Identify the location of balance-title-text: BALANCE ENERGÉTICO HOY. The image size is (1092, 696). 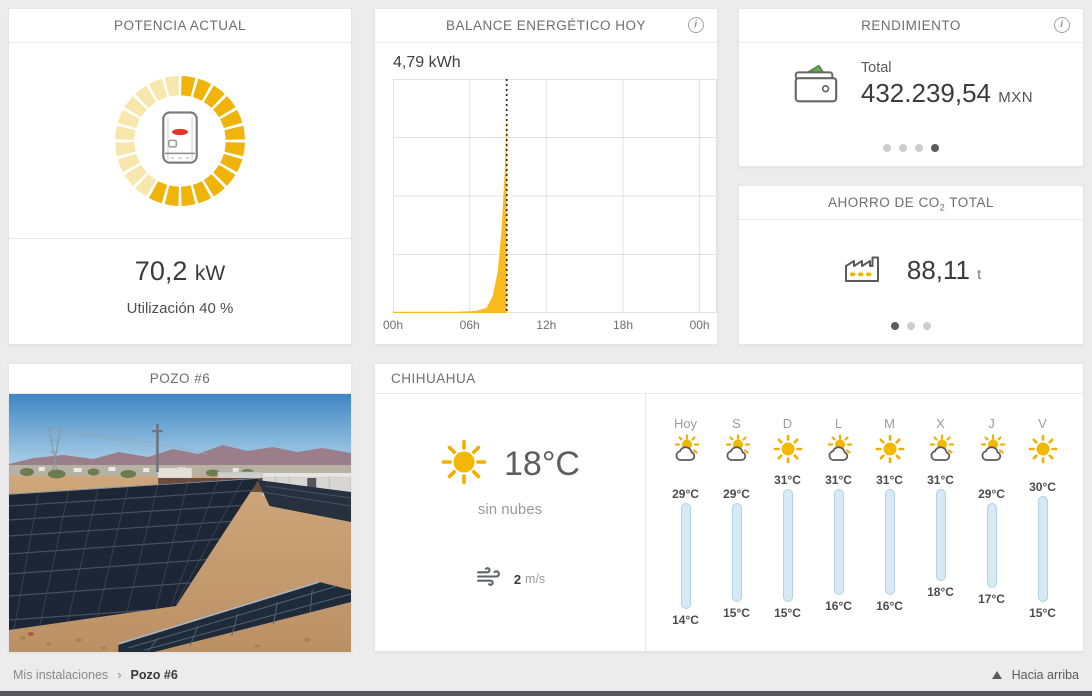
(546, 25).